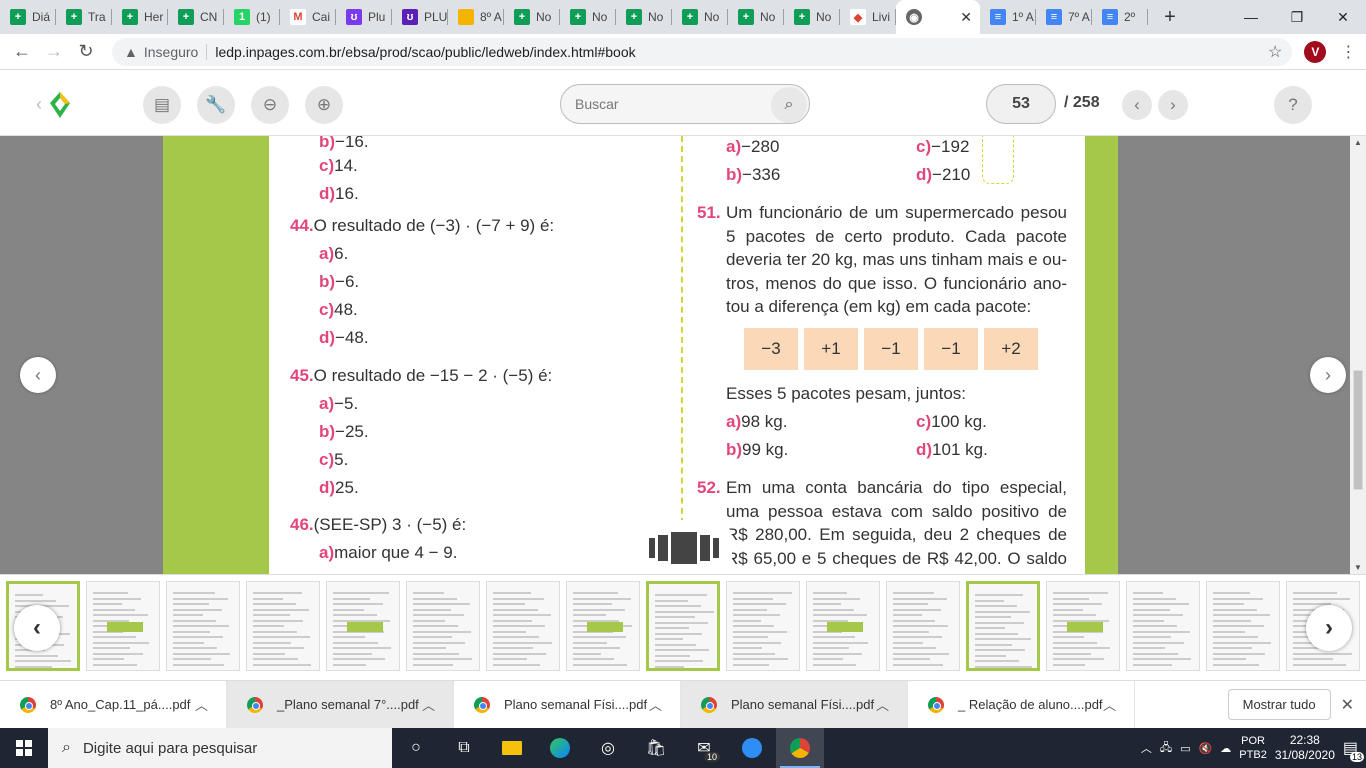  Describe the element at coordinates (1137, 105) in the screenshot. I see `previous-page-icon: ‹` at that location.